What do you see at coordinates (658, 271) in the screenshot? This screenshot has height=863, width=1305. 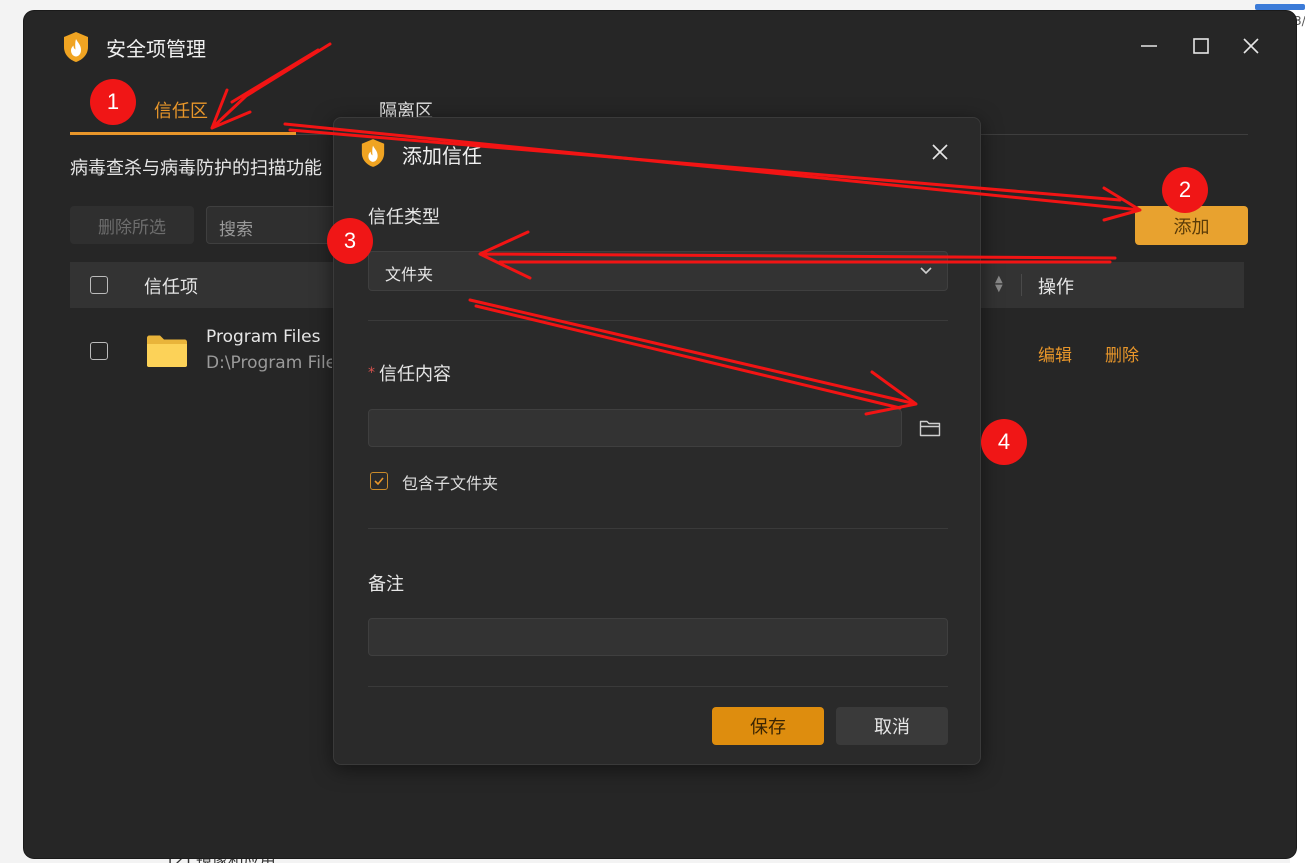 I see `trust-type-select: 文件夹` at bounding box center [658, 271].